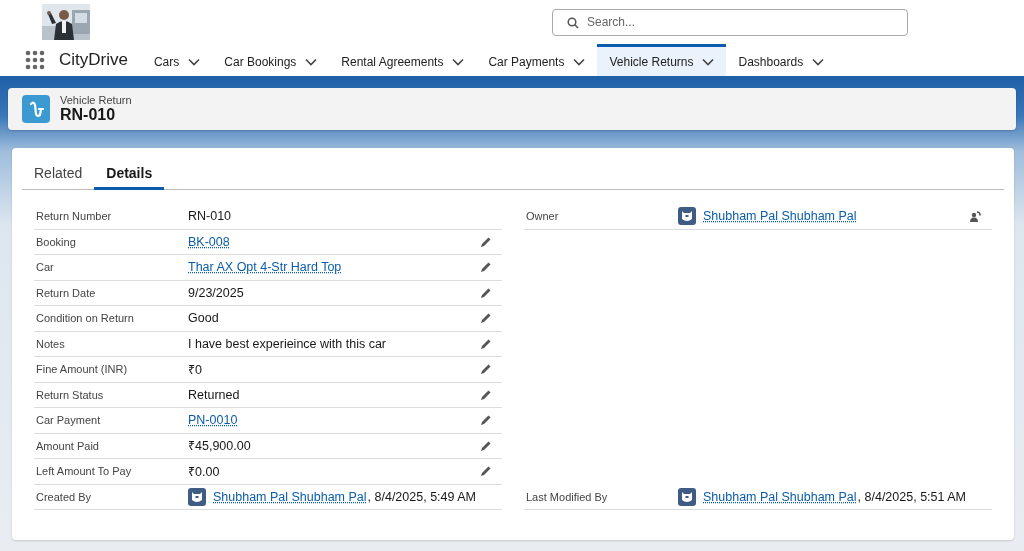 The image size is (1024, 551). I want to click on record-tab: Details, so click(129, 172).